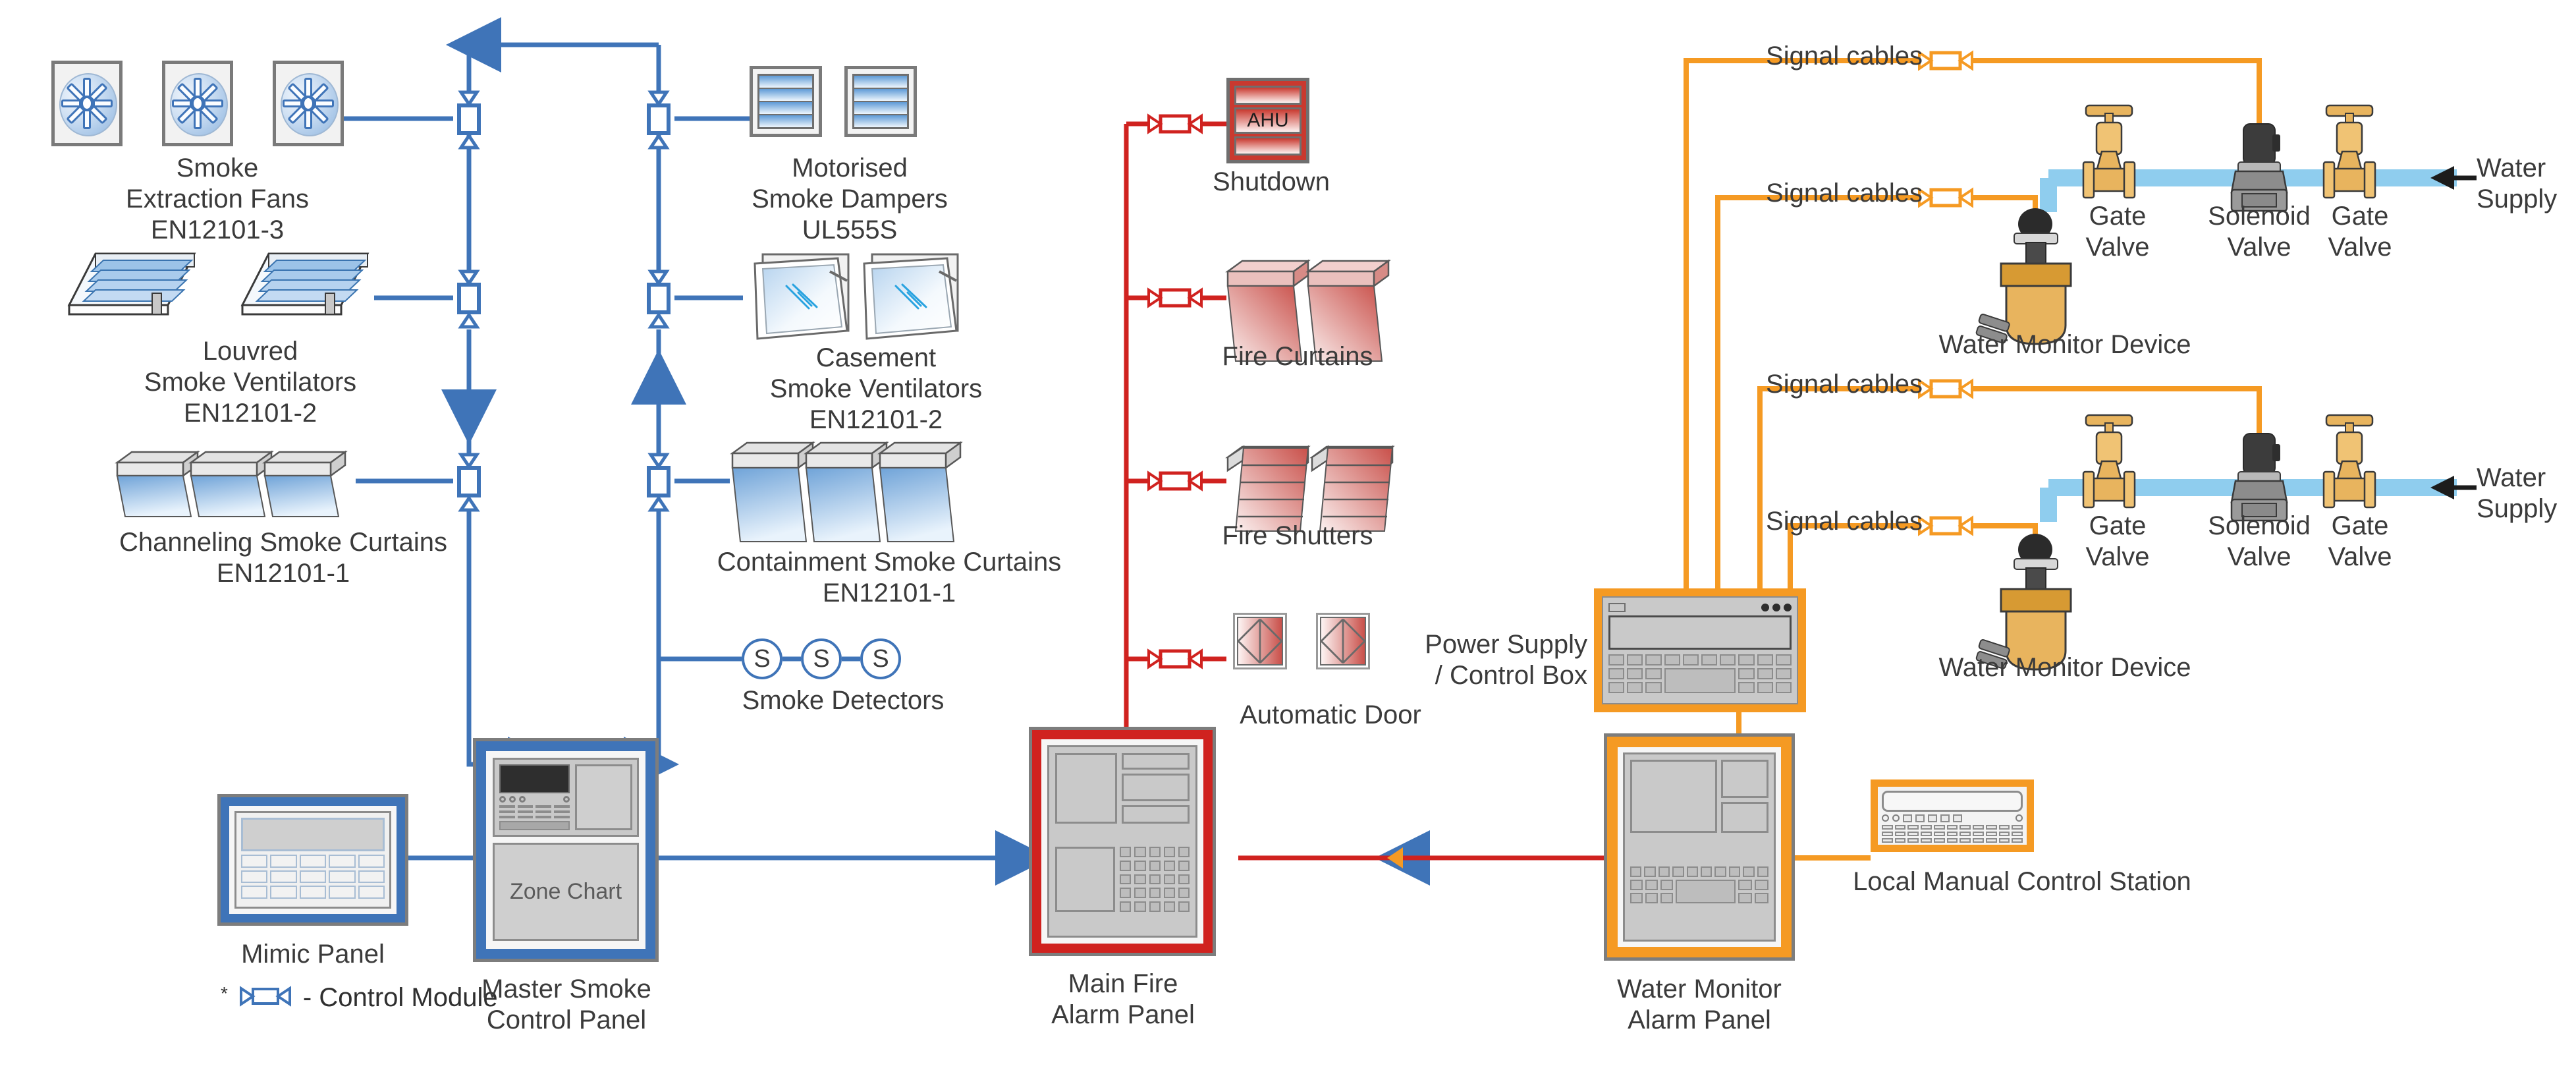 This screenshot has width=2576, height=1076. What do you see at coordinates (1952, 802) in the screenshot?
I see `lmcs-display` at bounding box center [1952, 802].